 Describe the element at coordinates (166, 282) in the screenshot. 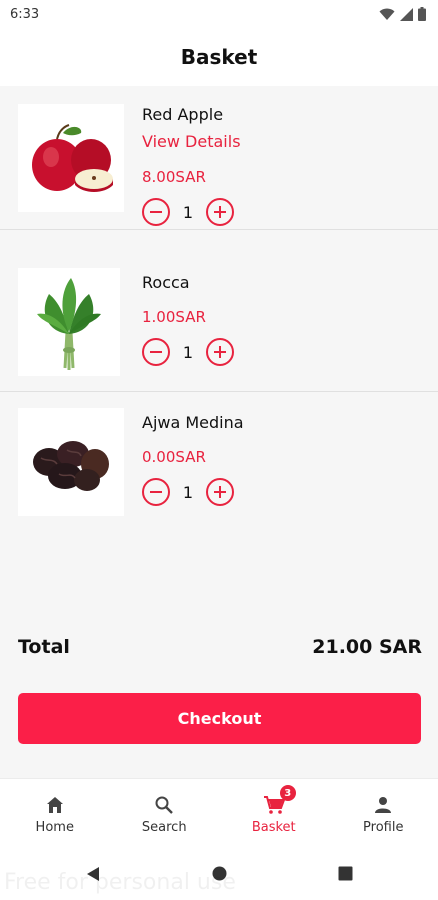

I see `item-name: Rocca` at that location.